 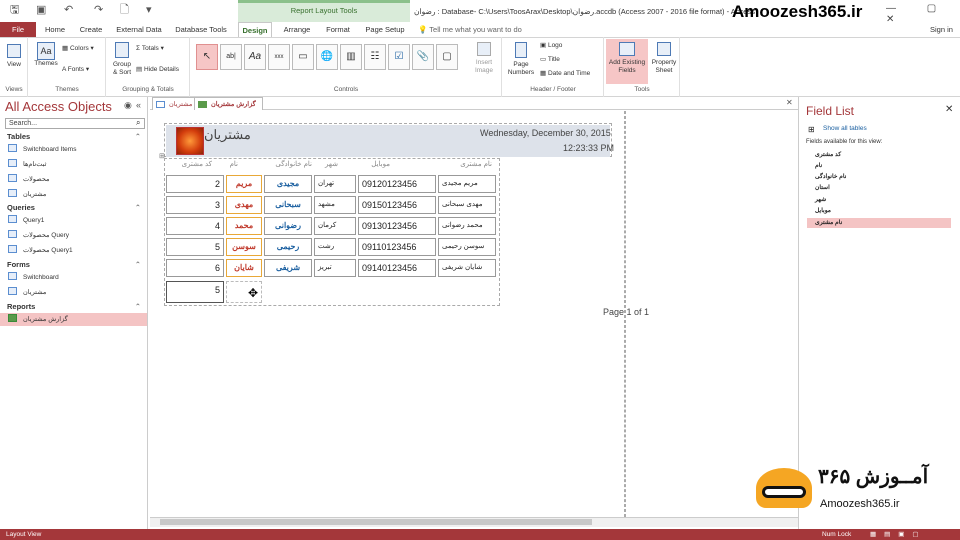 What do you see at coordinates (823, 210) in the screenshot?
I see `field-item: موبایل` at bounding box center [823, 210].